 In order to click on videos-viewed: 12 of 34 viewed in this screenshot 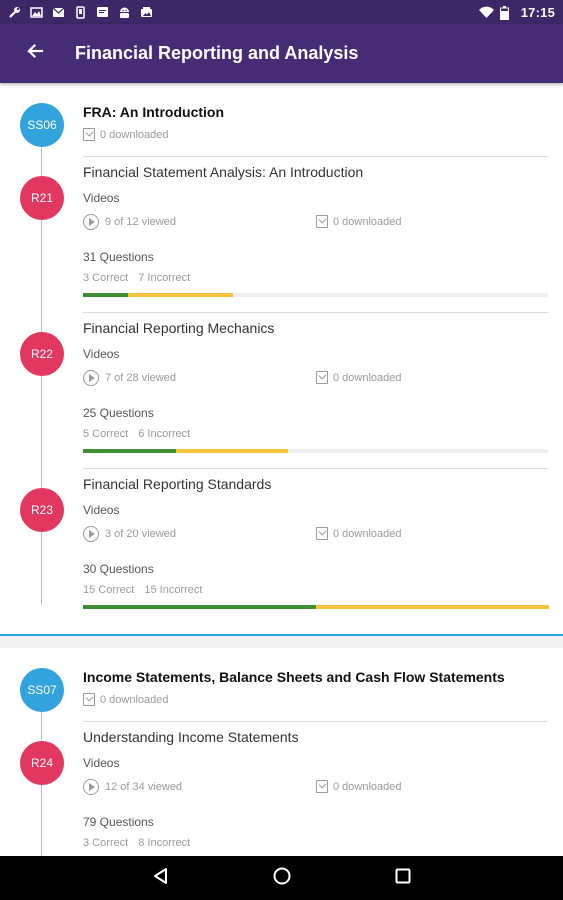, I will do `click(132, 787)`.